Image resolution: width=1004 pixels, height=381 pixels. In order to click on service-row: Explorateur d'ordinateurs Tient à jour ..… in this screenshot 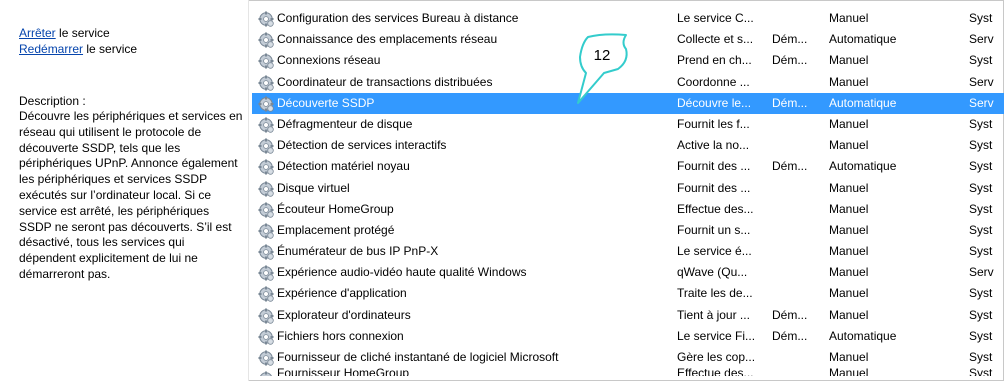, I will do `click(628, 315)`.